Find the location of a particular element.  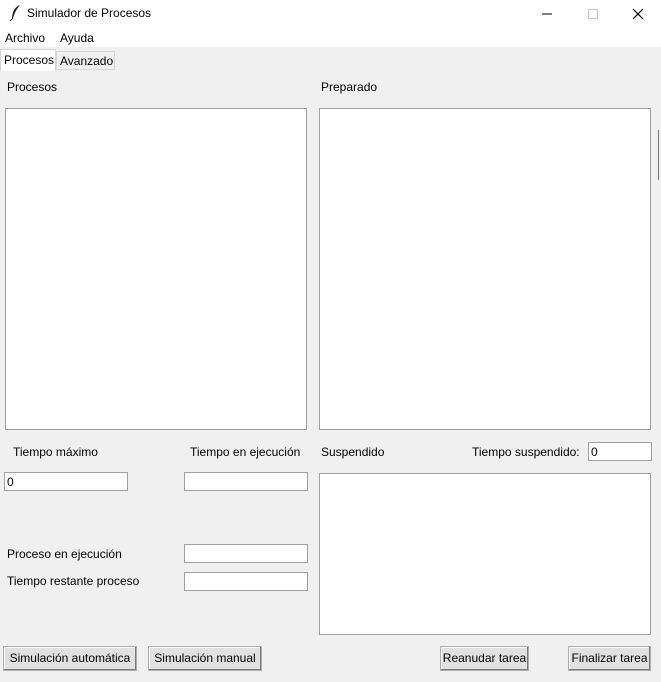

window-title: Simulador de Procesos is located at coordinates (89, 13).